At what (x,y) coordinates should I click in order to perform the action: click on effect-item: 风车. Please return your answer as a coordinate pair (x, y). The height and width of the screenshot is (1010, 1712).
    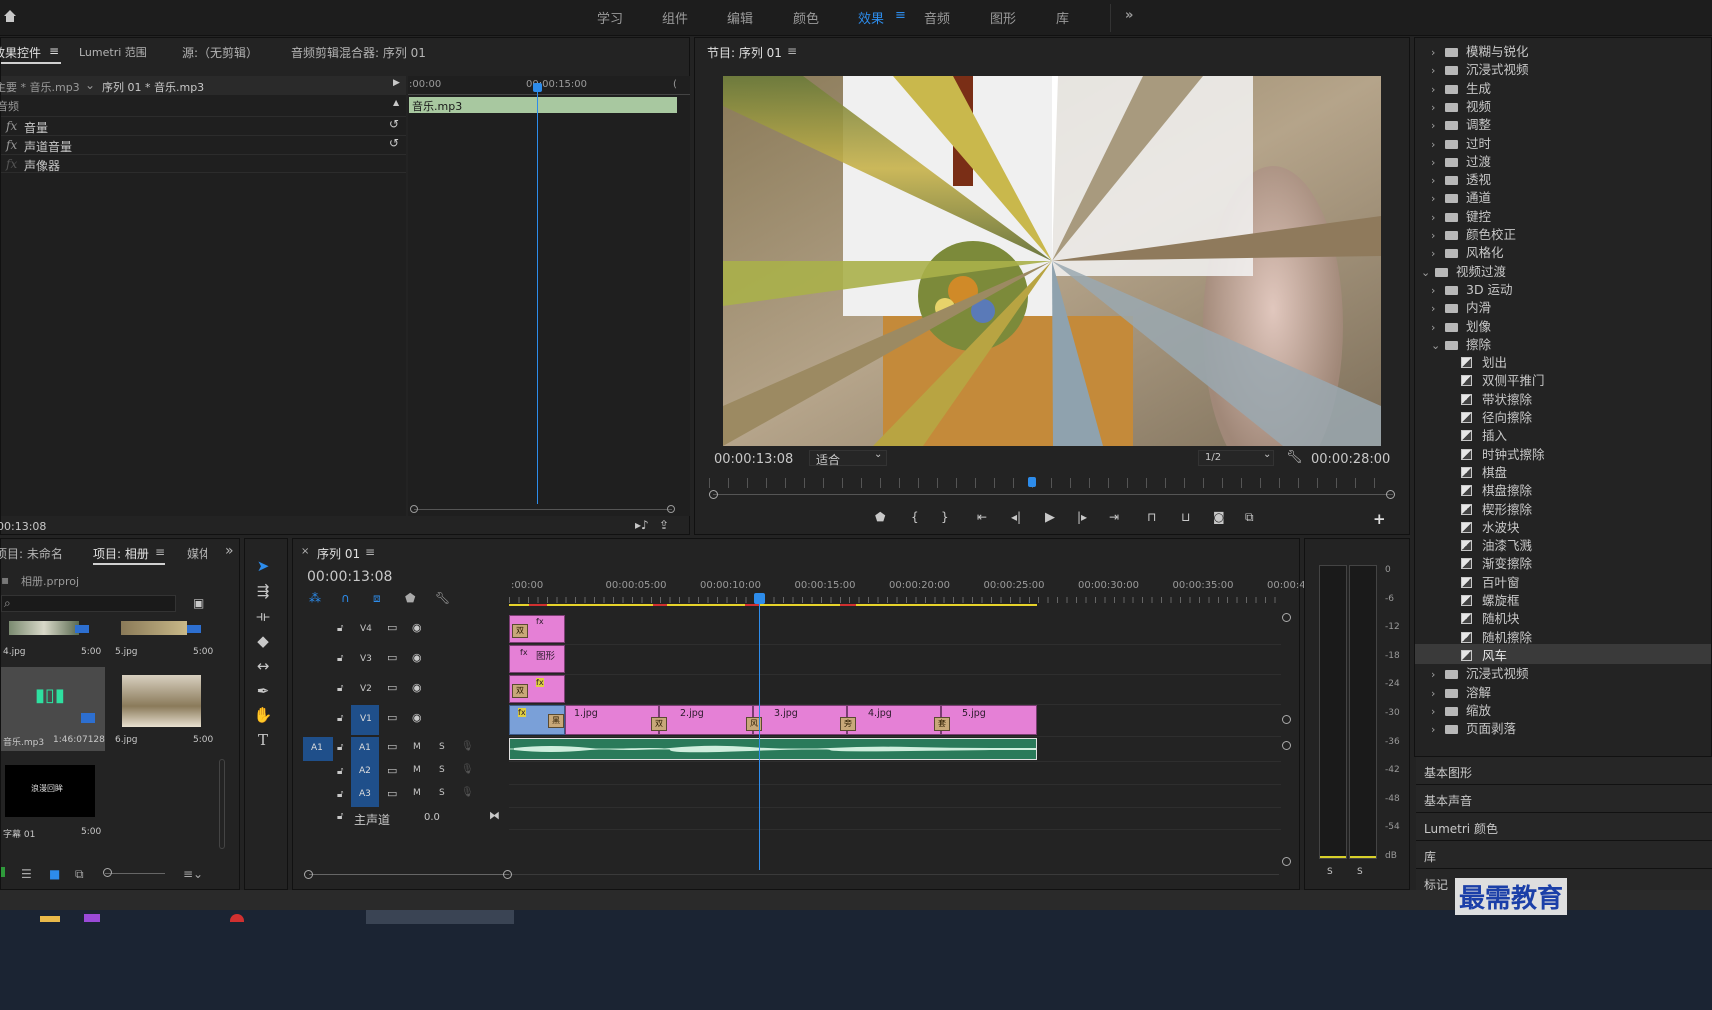
    Looking at the image, I should click on (1563, 653).